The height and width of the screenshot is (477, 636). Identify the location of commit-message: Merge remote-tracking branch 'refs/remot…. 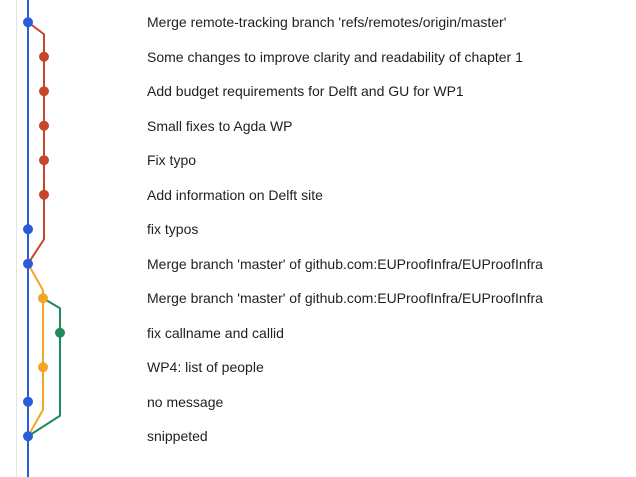
(327, 22).